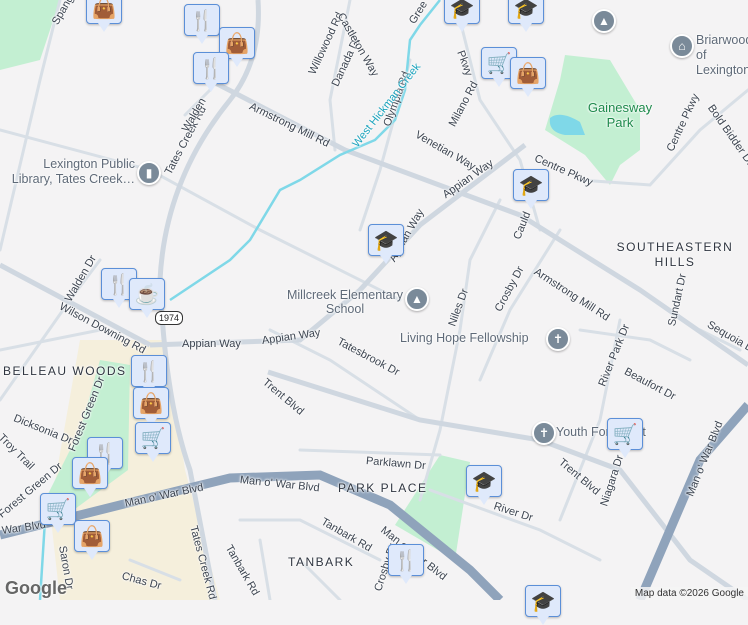 Image resolution: width=748 pixels, height=625 pixels. I want to click on label-park-place: PARK PLACE, so click(383, 488).